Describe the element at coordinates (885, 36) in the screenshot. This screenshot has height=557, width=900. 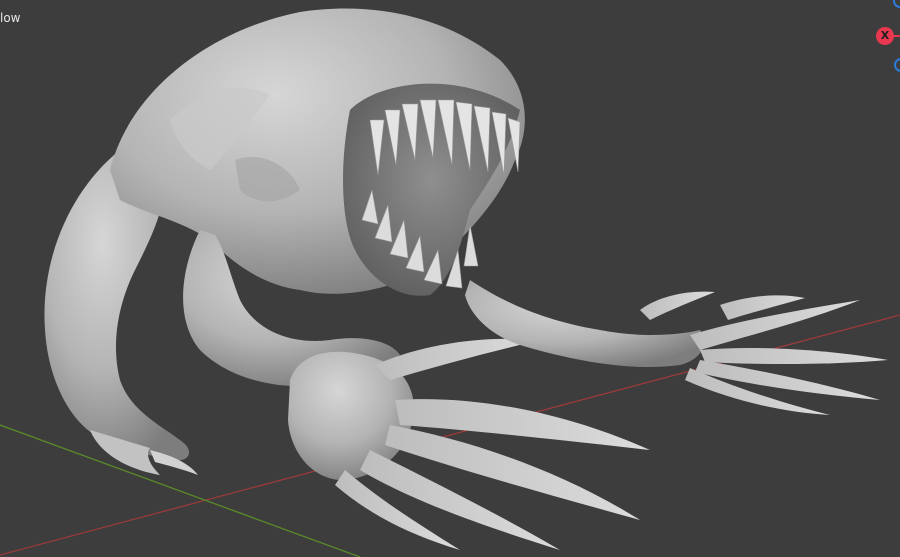
I see `gizmo-x-axis-icon: X` at that location.